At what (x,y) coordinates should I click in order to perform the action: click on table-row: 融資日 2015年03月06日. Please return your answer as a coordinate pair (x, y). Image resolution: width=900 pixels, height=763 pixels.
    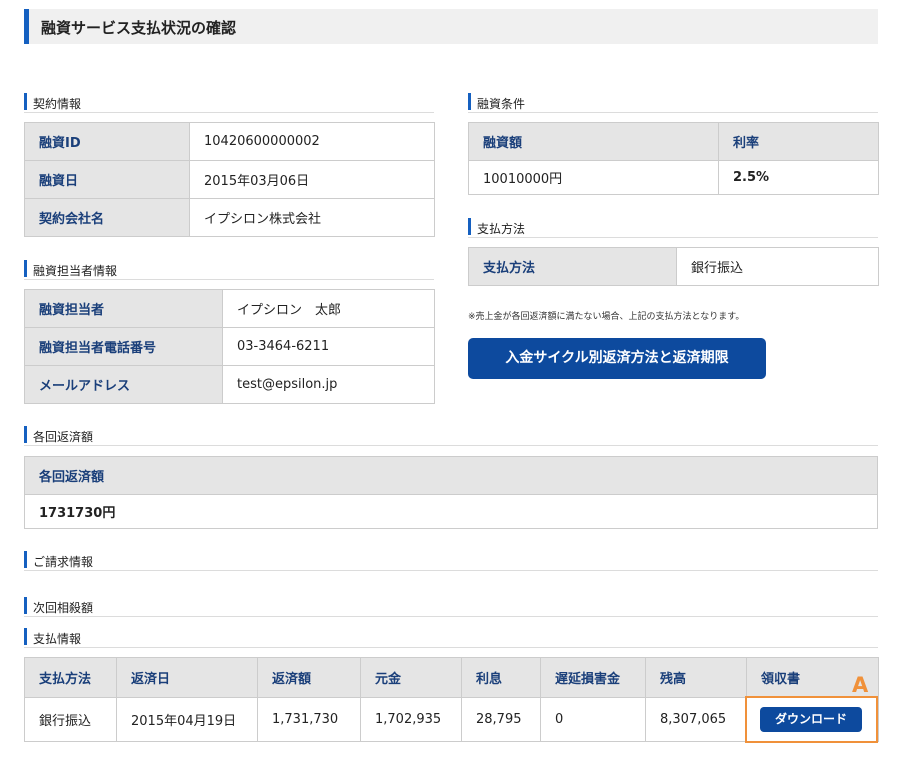
    Looking at the image, I should click on (229, 179).